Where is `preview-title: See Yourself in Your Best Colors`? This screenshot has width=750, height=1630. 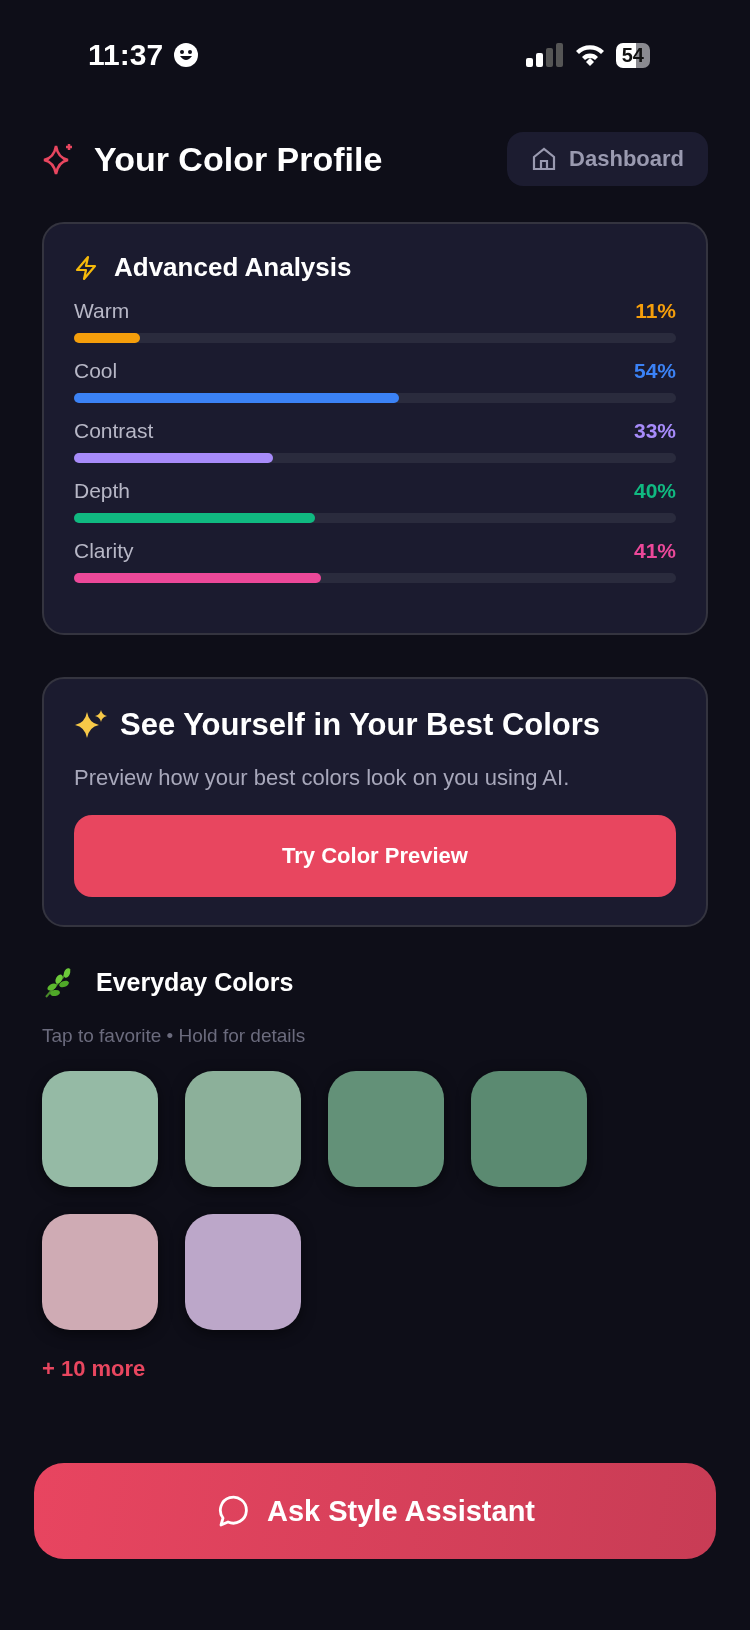
preview-title: See Yourself in Your Best Colors is located at coordinates (360, 725).